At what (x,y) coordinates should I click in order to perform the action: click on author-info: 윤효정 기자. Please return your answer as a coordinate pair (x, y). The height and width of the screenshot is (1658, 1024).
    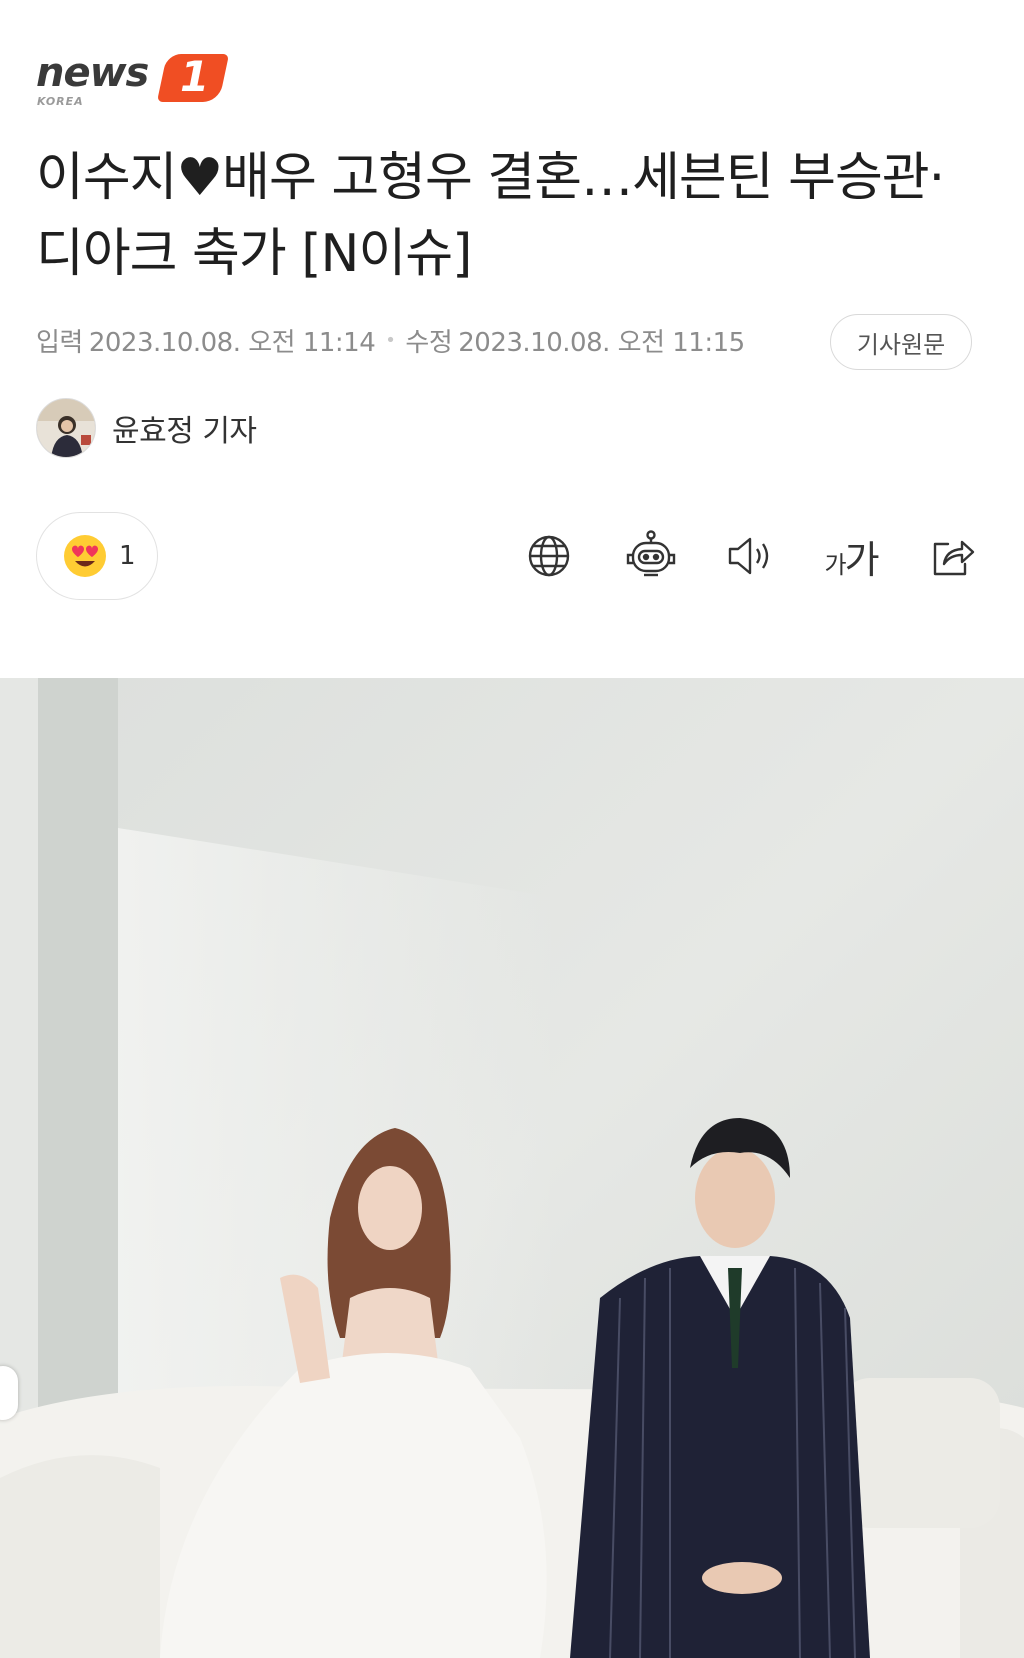
    Looking at the image, I should click on (146, 428).